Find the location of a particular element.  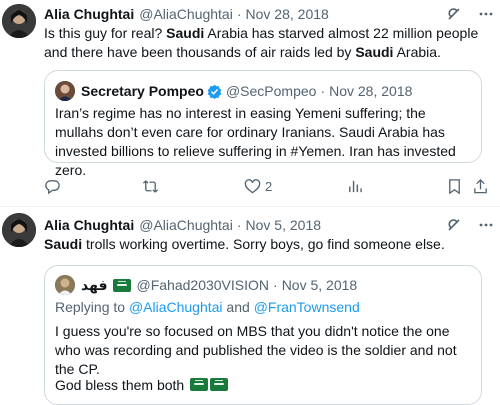

tweet-date: Nov 28, 2018 is located at coordinates (287, 14).